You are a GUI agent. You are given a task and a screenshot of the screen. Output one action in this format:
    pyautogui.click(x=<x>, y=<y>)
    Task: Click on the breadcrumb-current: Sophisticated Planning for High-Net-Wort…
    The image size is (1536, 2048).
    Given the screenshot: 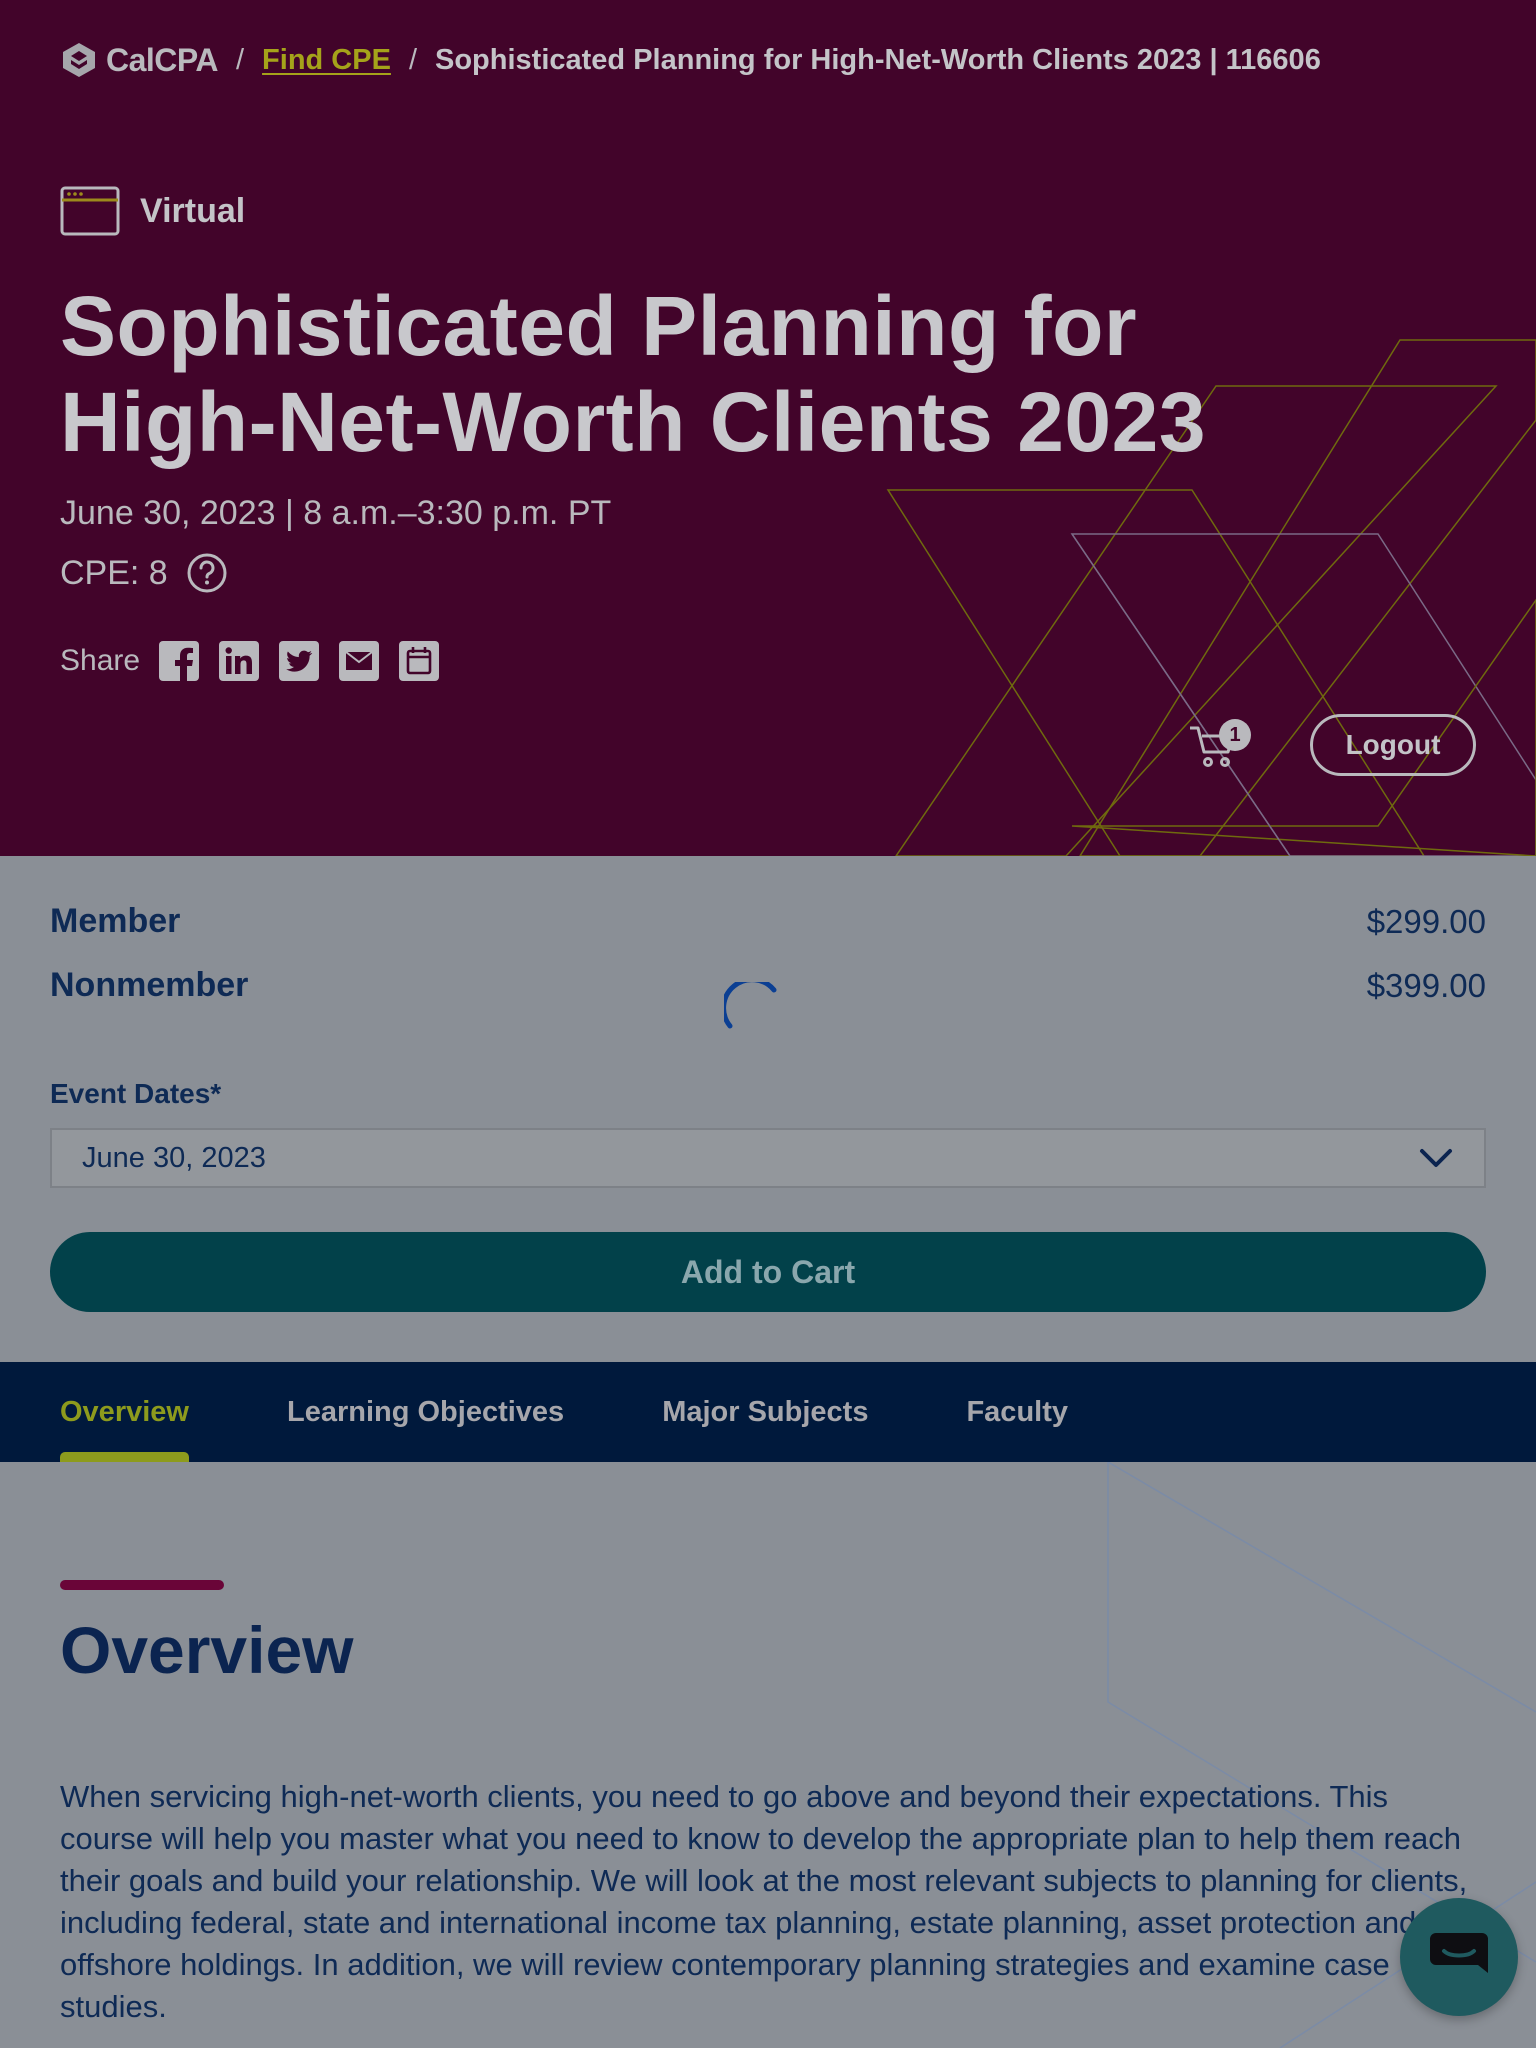 What is the action you would take?
    pyautogui.click(x=878, y=59)
    